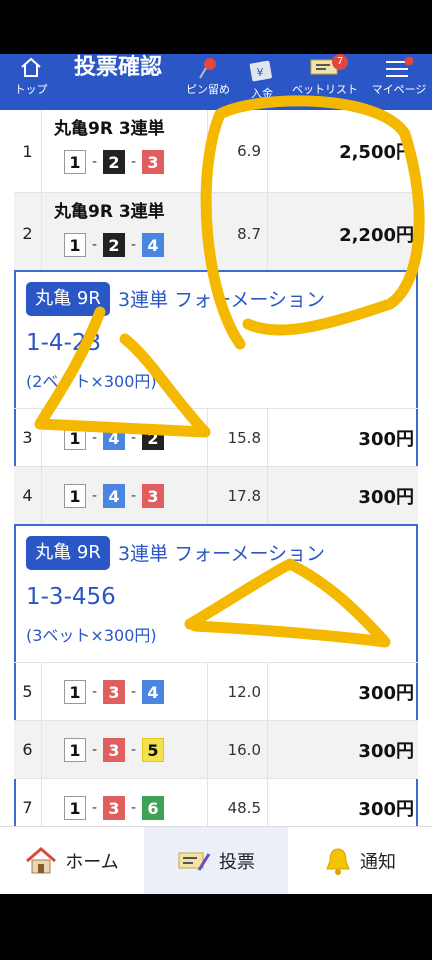 The width and height of the screenshot is (432, 960). What do you see at coordinates (91, 381) in the screenshot?
I see `bet-count: (2ベット×300円)` at bounding box center [91, 381].